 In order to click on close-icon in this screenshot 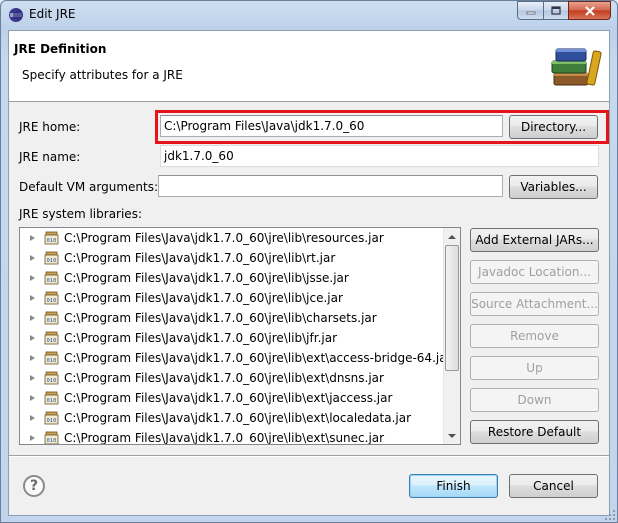, I will do `click(589, 10)`.